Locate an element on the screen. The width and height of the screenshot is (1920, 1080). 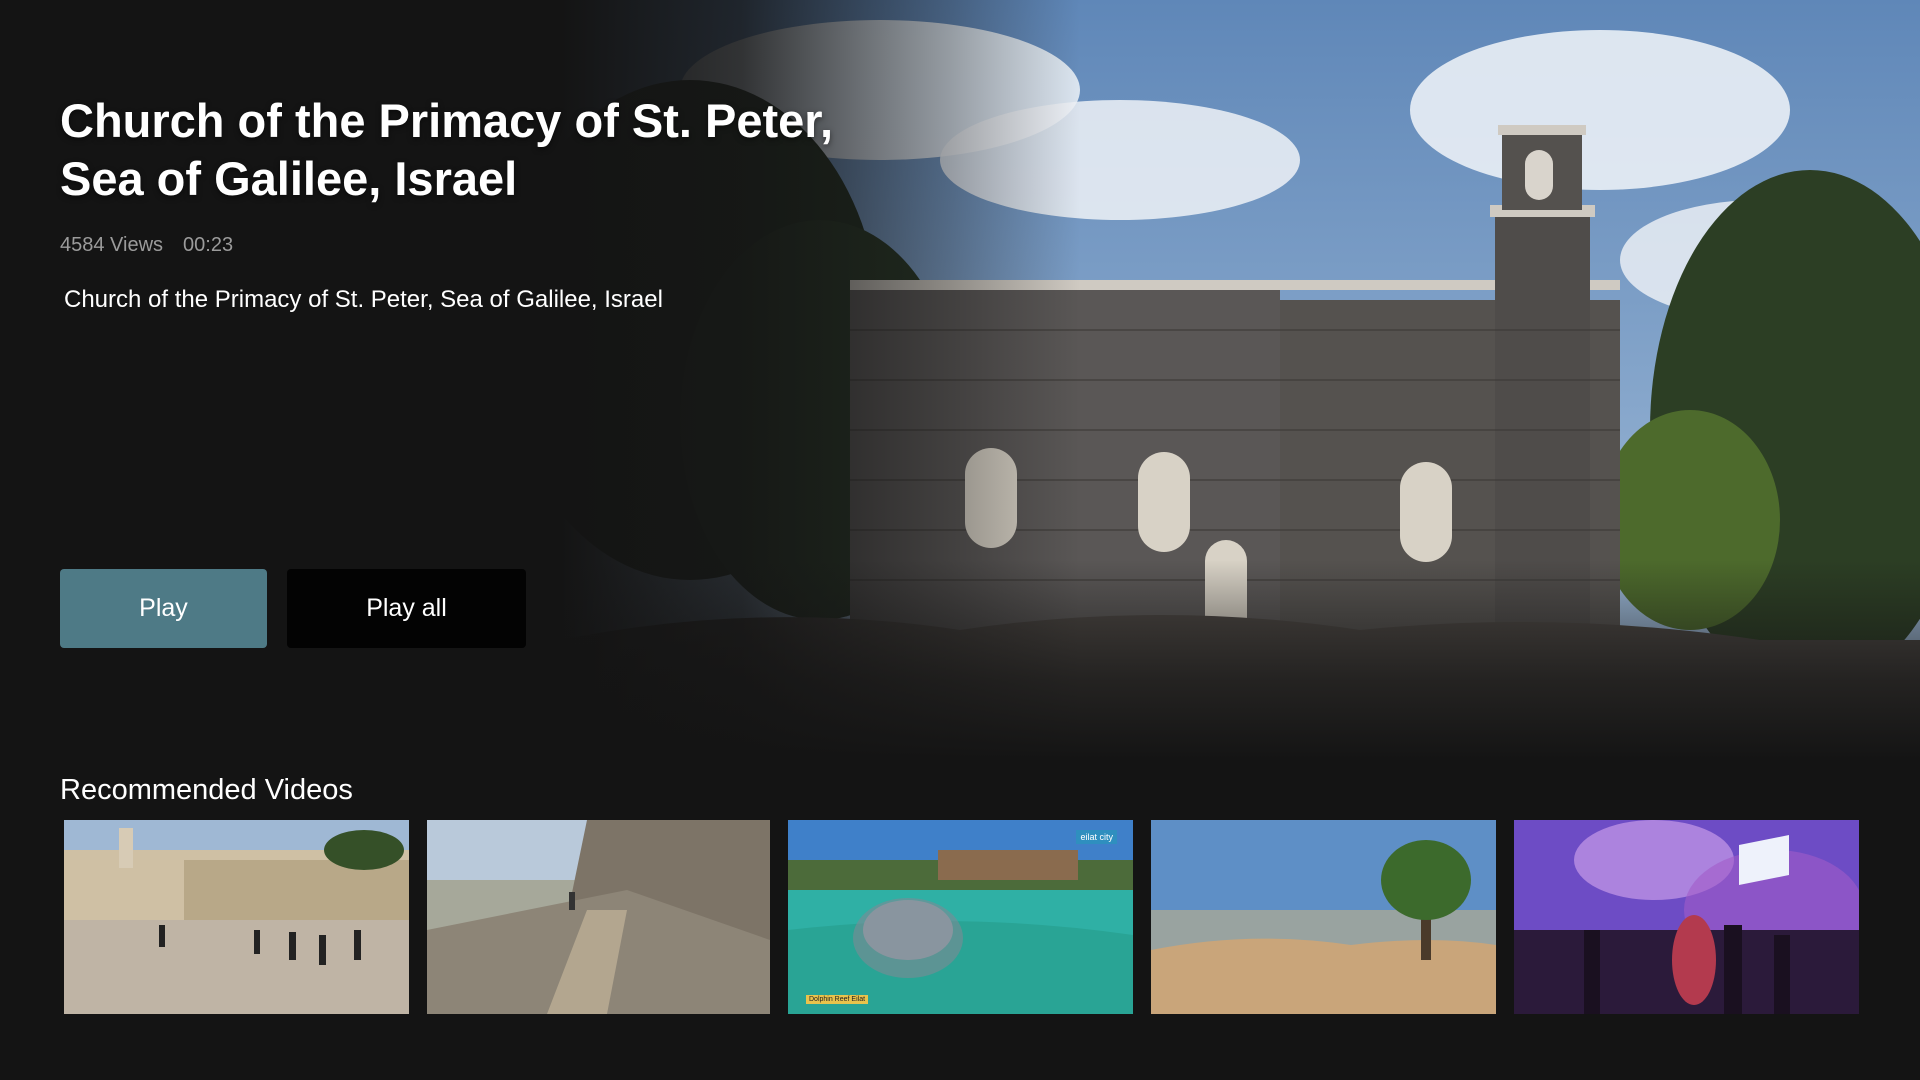
concert-flag-crowd-thumbnail is located at coordinates (1686, 917).